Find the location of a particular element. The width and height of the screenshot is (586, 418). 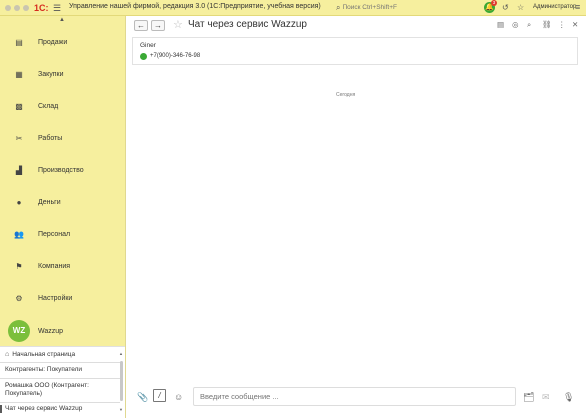

emoji-icon: ☺ is located at coordinates (178, 397).